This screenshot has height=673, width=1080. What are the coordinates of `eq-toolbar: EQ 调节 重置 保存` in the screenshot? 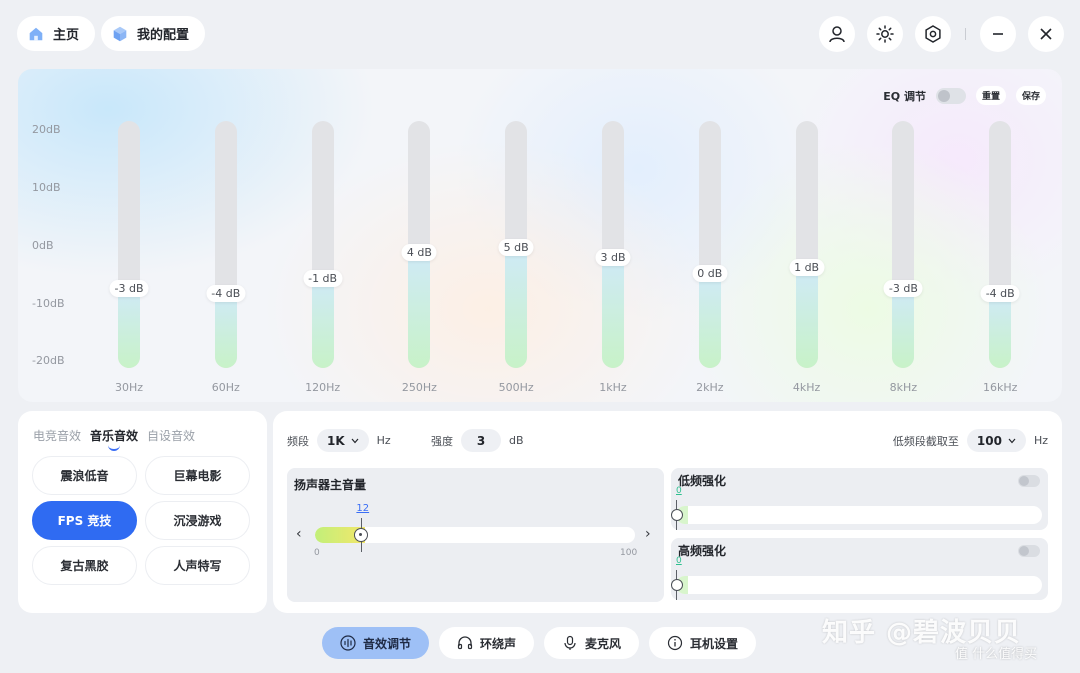 It's located at (964, 95).